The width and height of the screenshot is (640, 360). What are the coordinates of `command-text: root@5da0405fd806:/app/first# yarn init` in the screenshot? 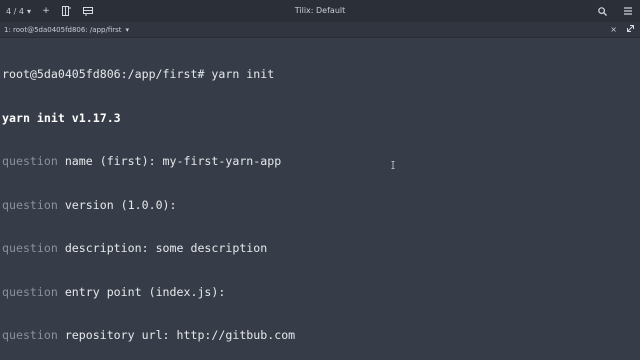 It's located at (138, 74).